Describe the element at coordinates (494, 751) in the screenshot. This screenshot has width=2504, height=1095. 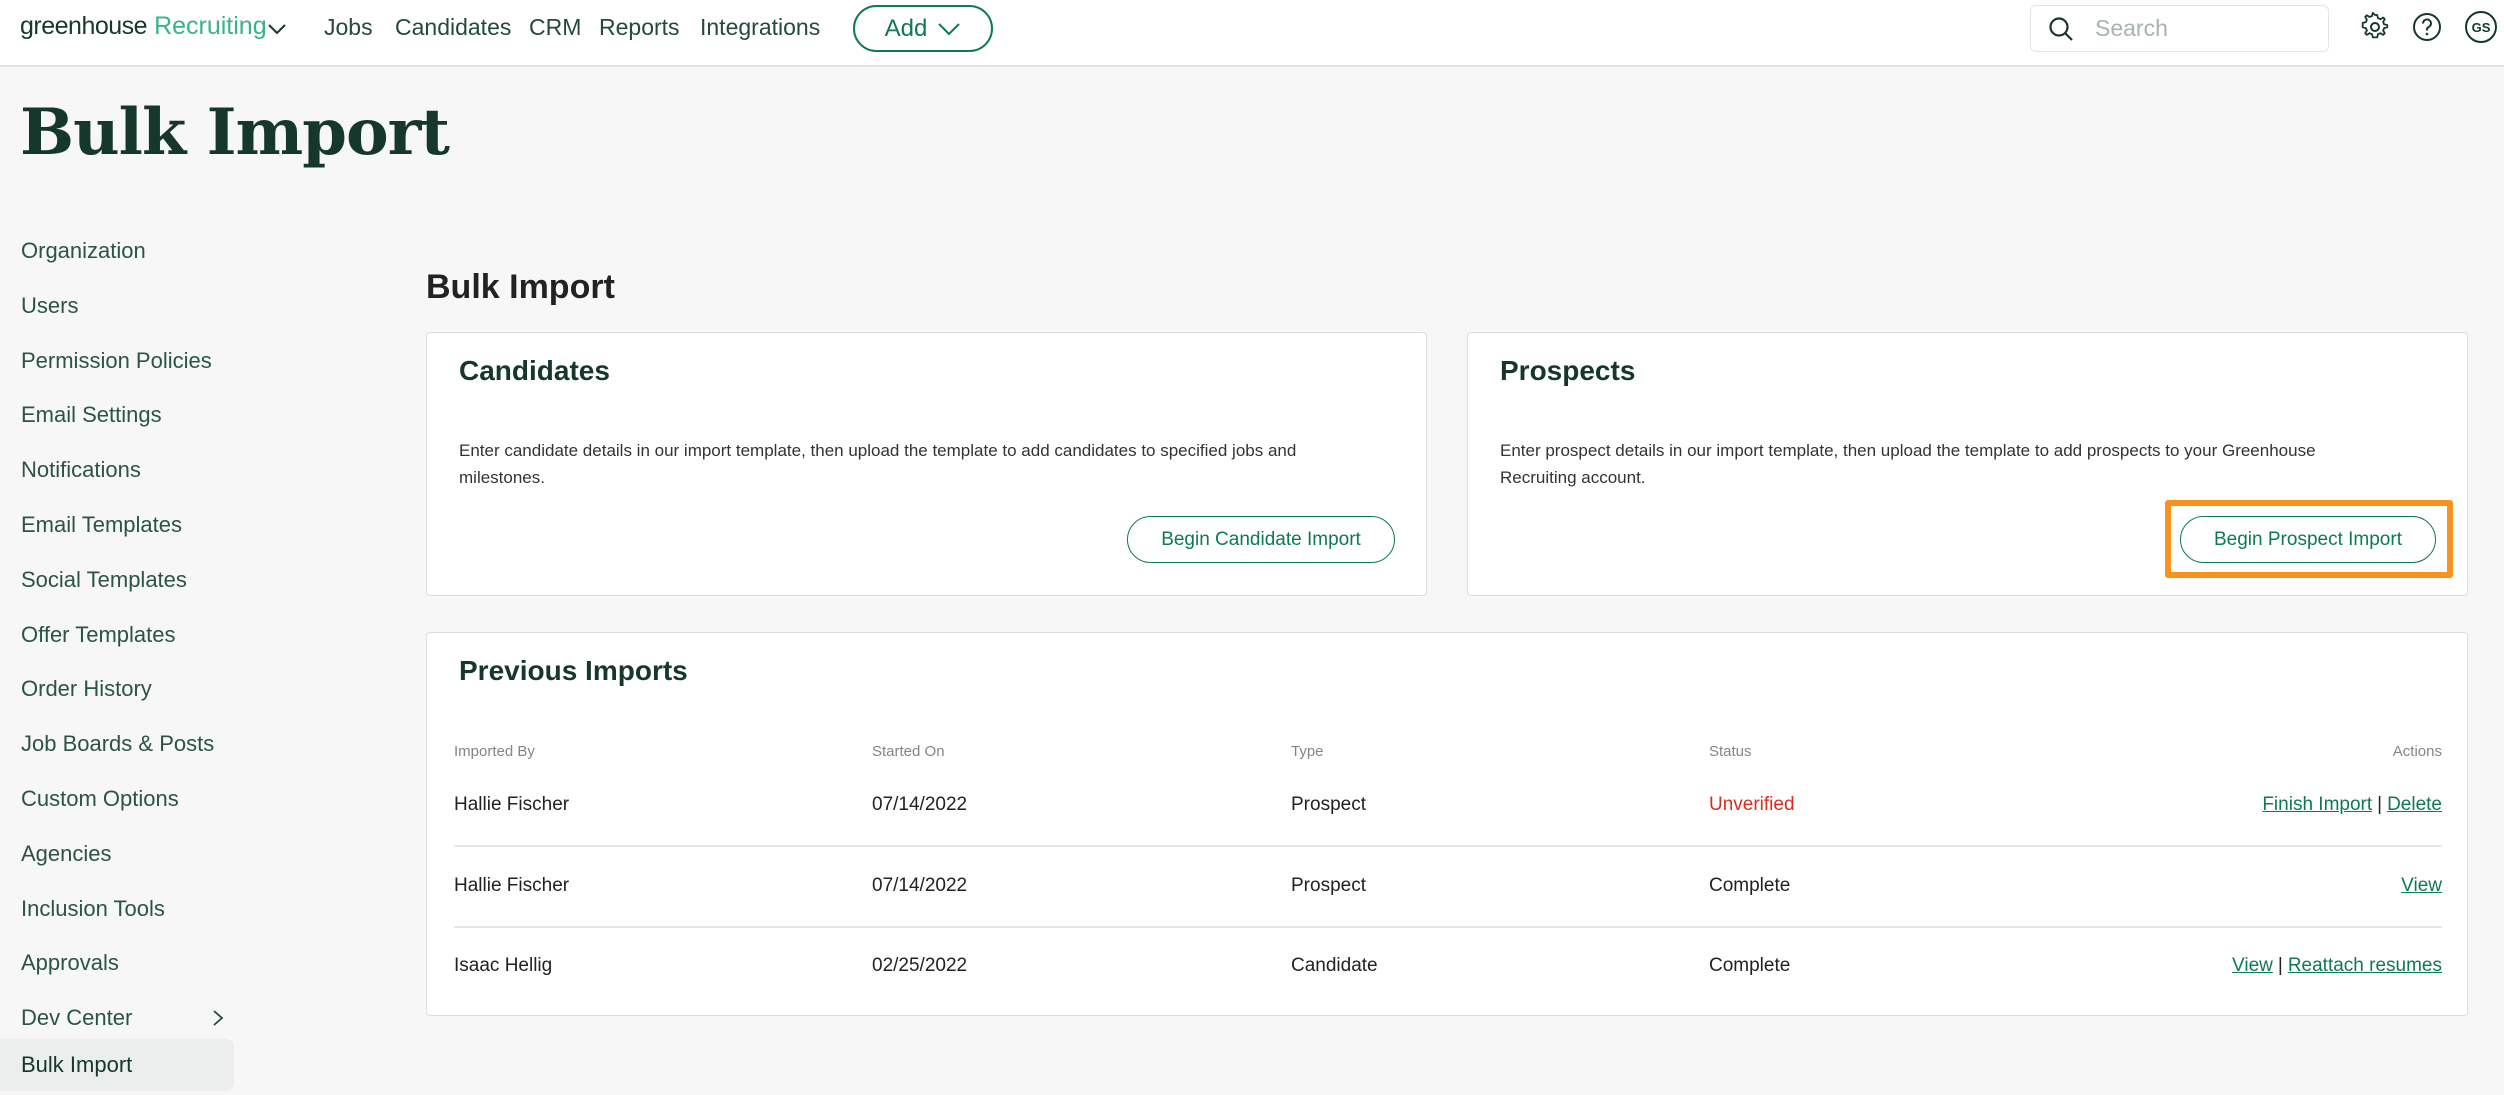
I see `column-header-imported-by: Imported By` at that location.